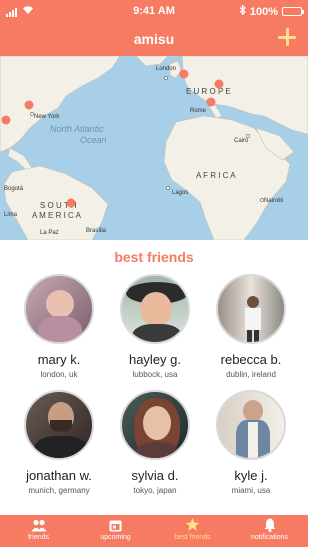 This screenshot has height=547, width=320. Describe the element at coordinates (38, 523) in the screenshot. I see `people-icon` at that location.